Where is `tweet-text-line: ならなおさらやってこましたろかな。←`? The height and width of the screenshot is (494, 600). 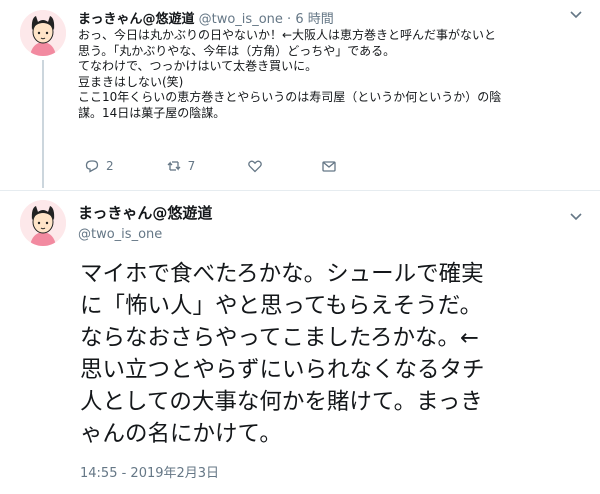 tweet-text-line: ならなおさらやってこましたろかな。← is located at coordinates (279, 338).